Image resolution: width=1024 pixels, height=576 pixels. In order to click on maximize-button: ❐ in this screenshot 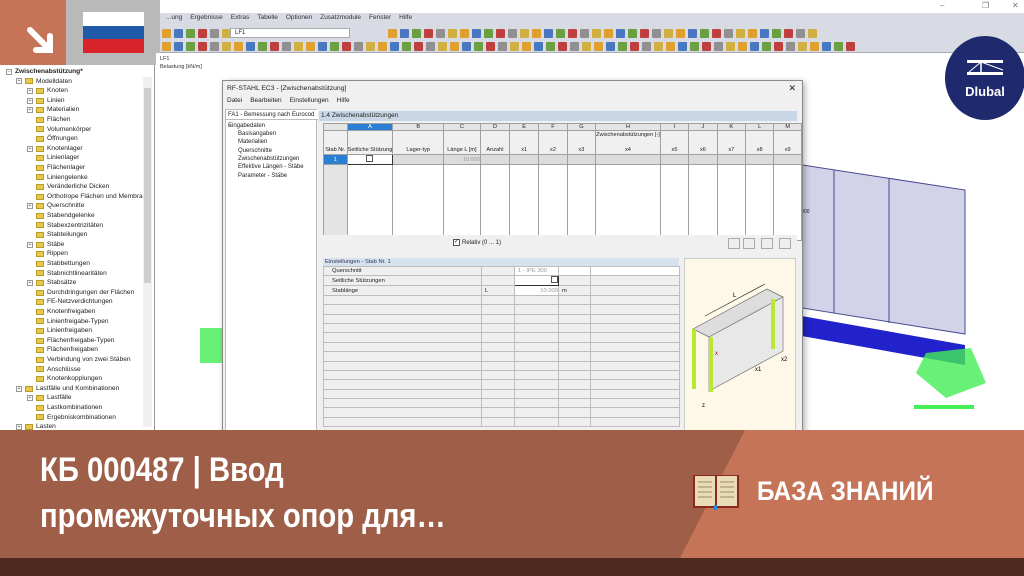, I will do `click(985, 5)`.